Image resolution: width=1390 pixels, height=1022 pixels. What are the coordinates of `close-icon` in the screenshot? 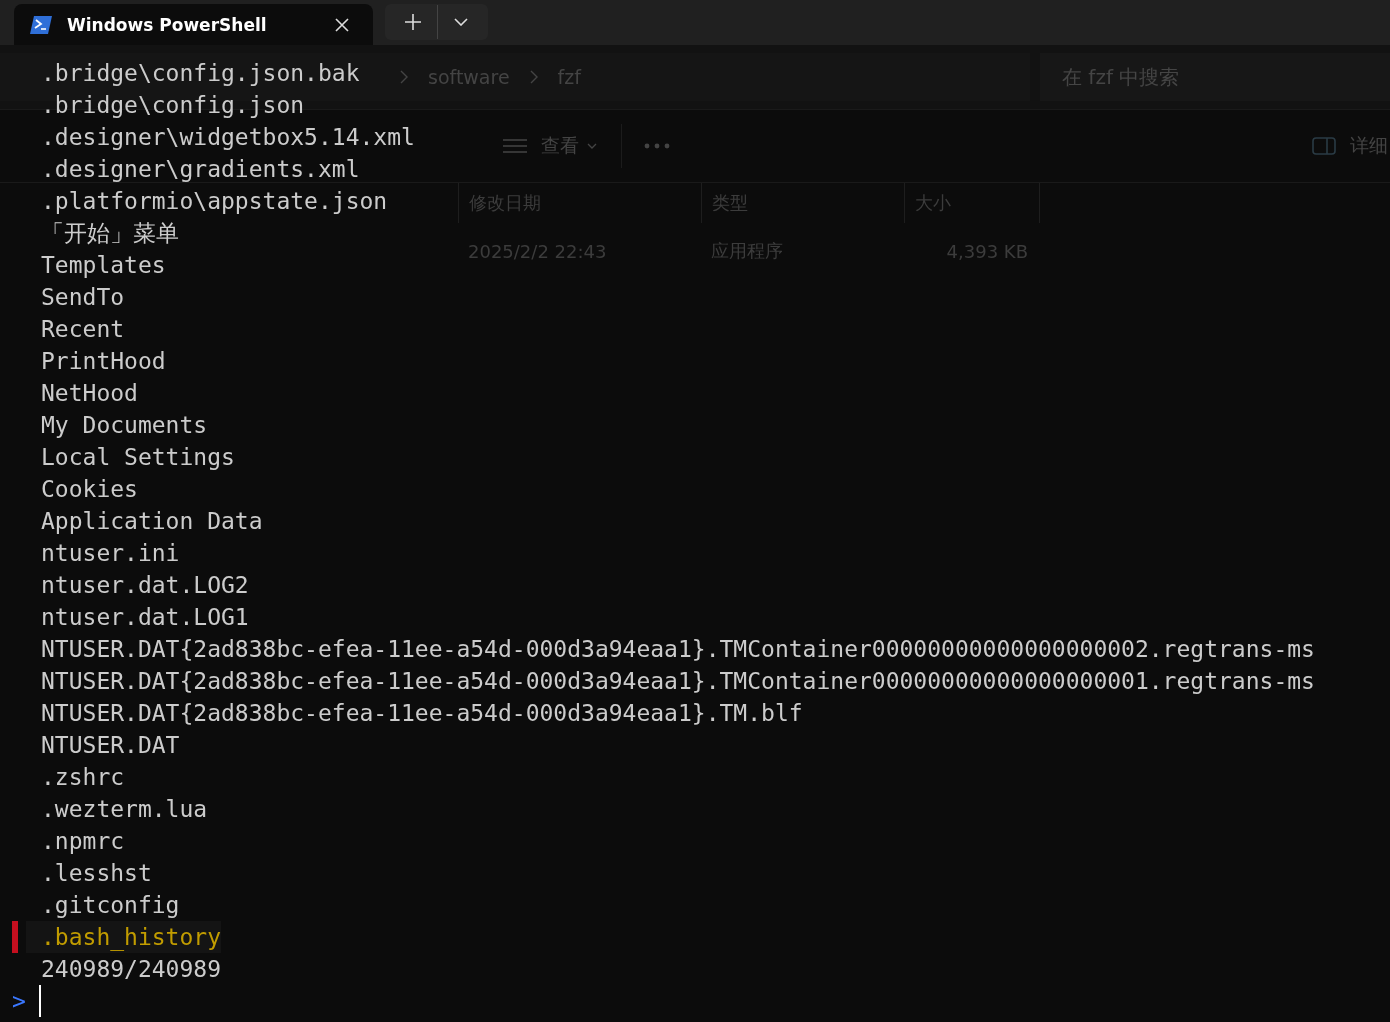 It's located at (342, 24).